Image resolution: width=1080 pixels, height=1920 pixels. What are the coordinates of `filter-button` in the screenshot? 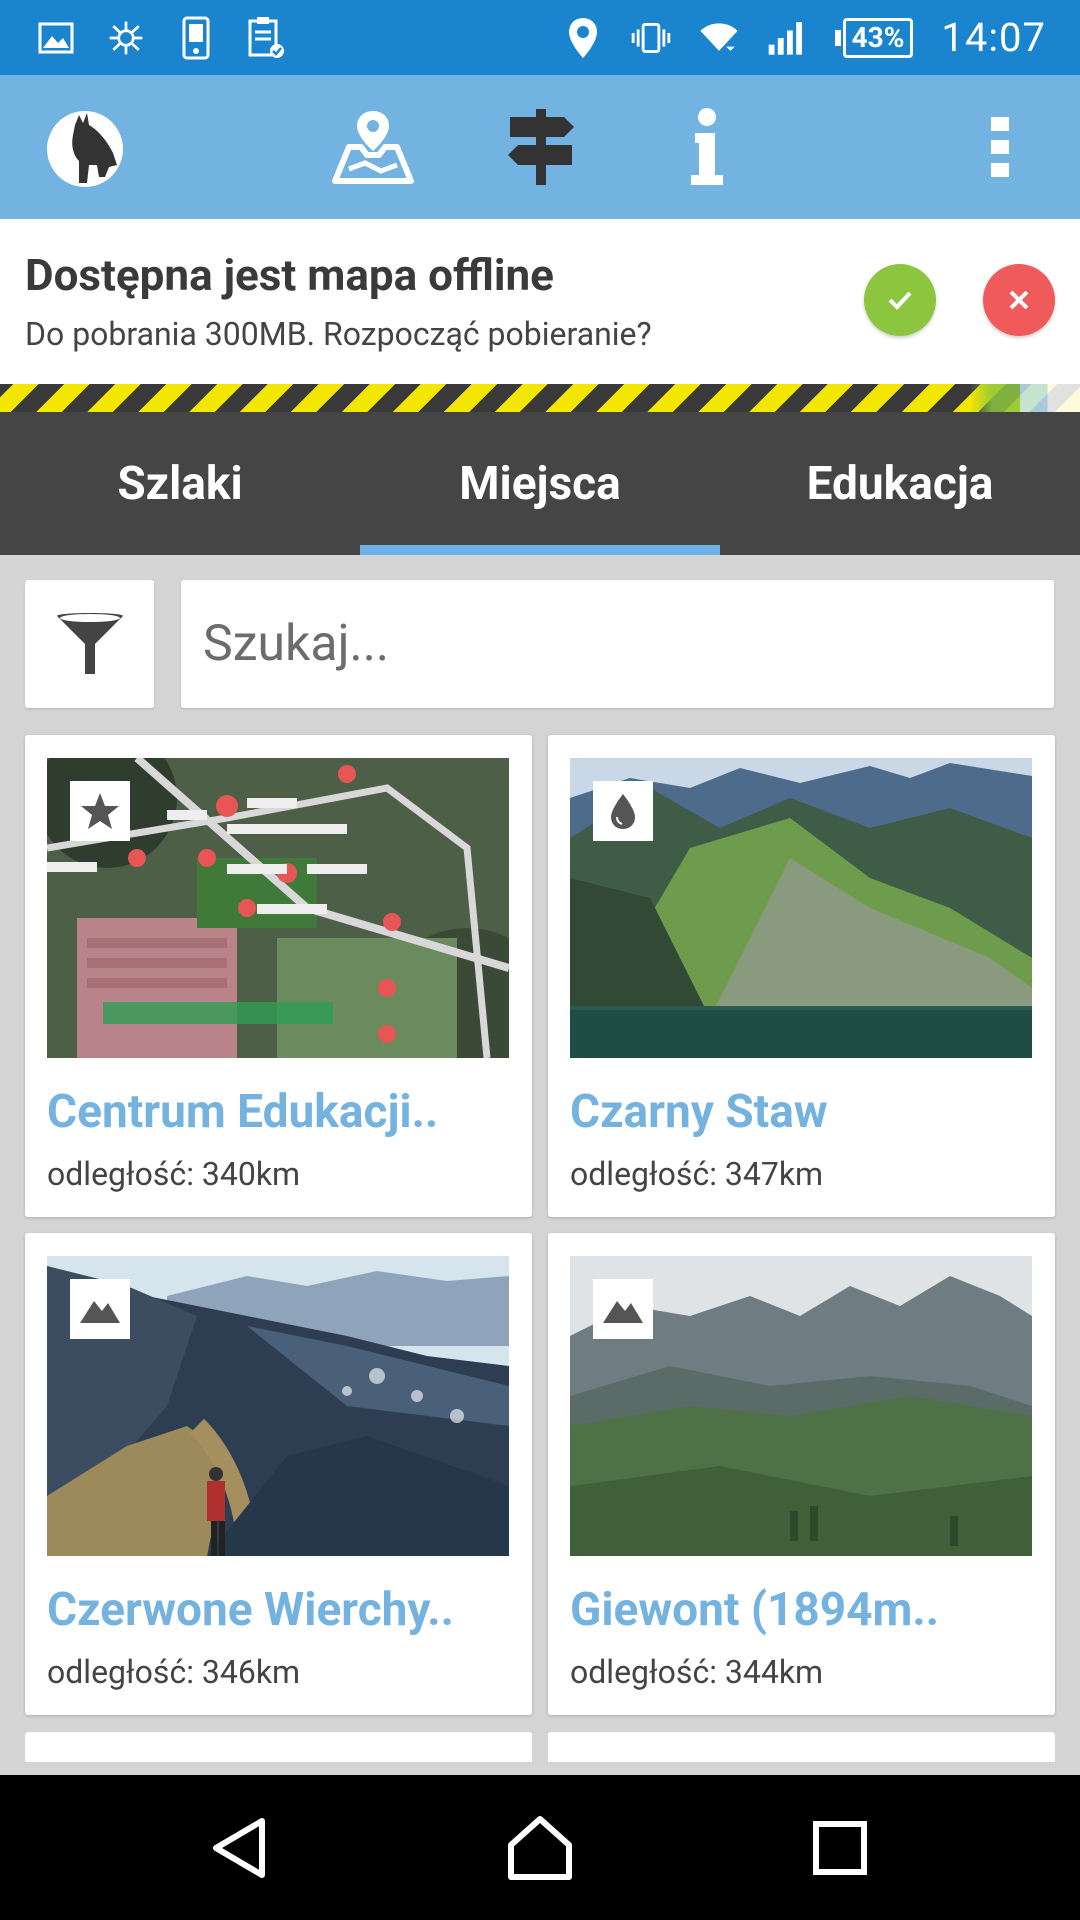 It's located at (89, 644).